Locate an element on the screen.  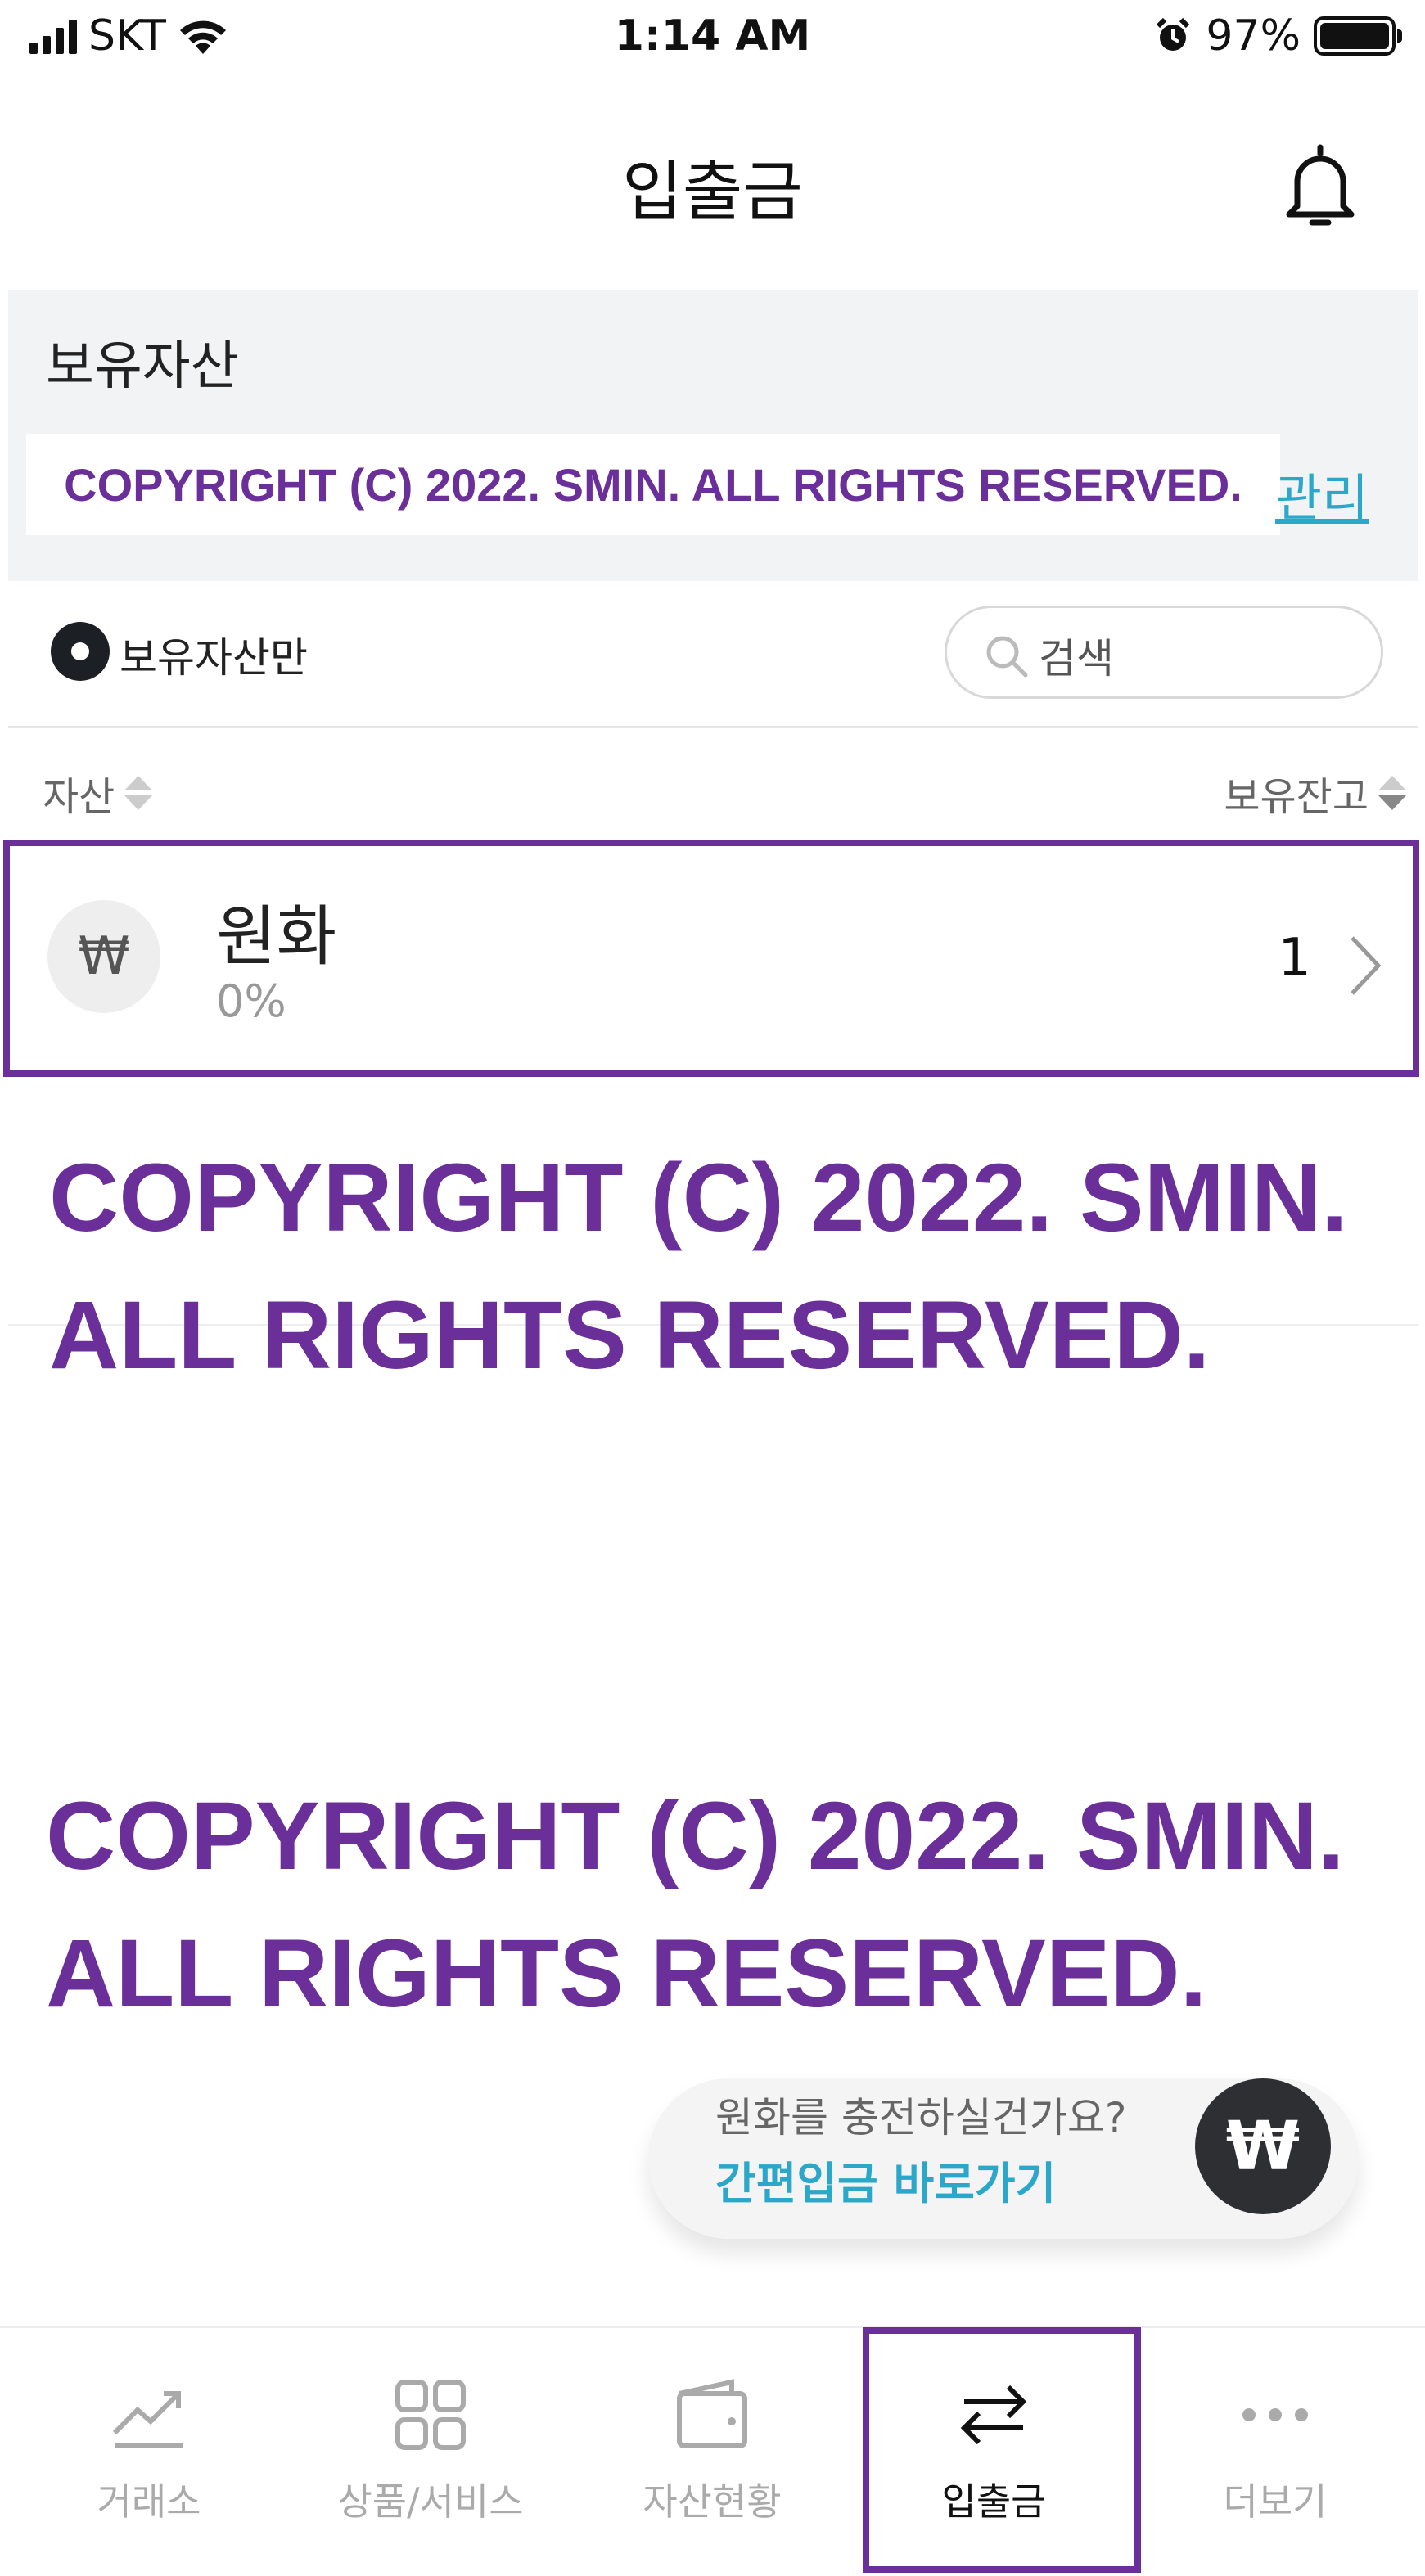
battery-percent: 97% is located at coordinates (1253, 36).